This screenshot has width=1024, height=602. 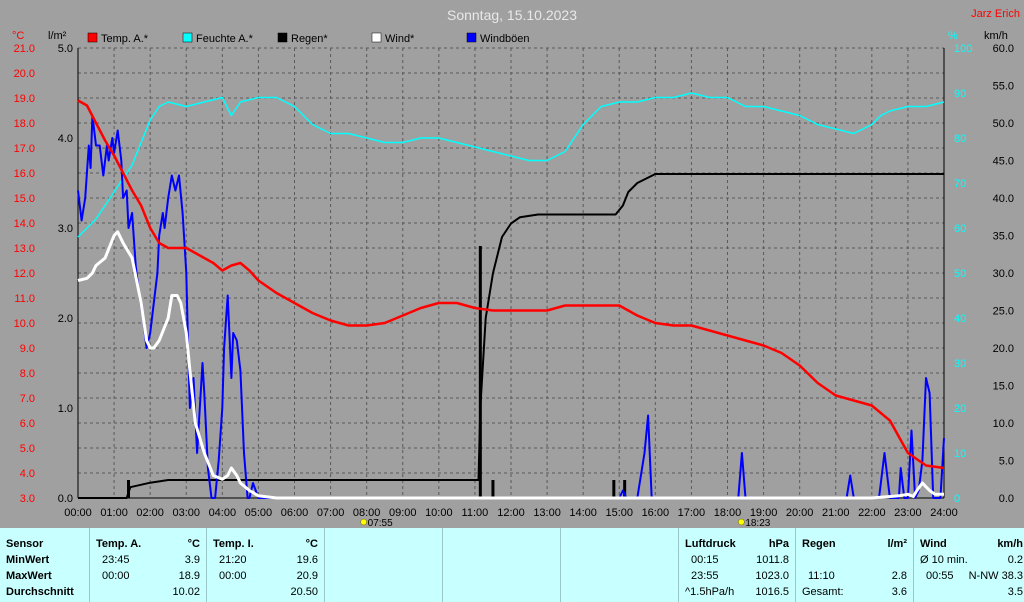 What do you see at coordinates (29, 576) in the screenshot?
I see `max-label: MaxWert` at bounding box center [29, 576].